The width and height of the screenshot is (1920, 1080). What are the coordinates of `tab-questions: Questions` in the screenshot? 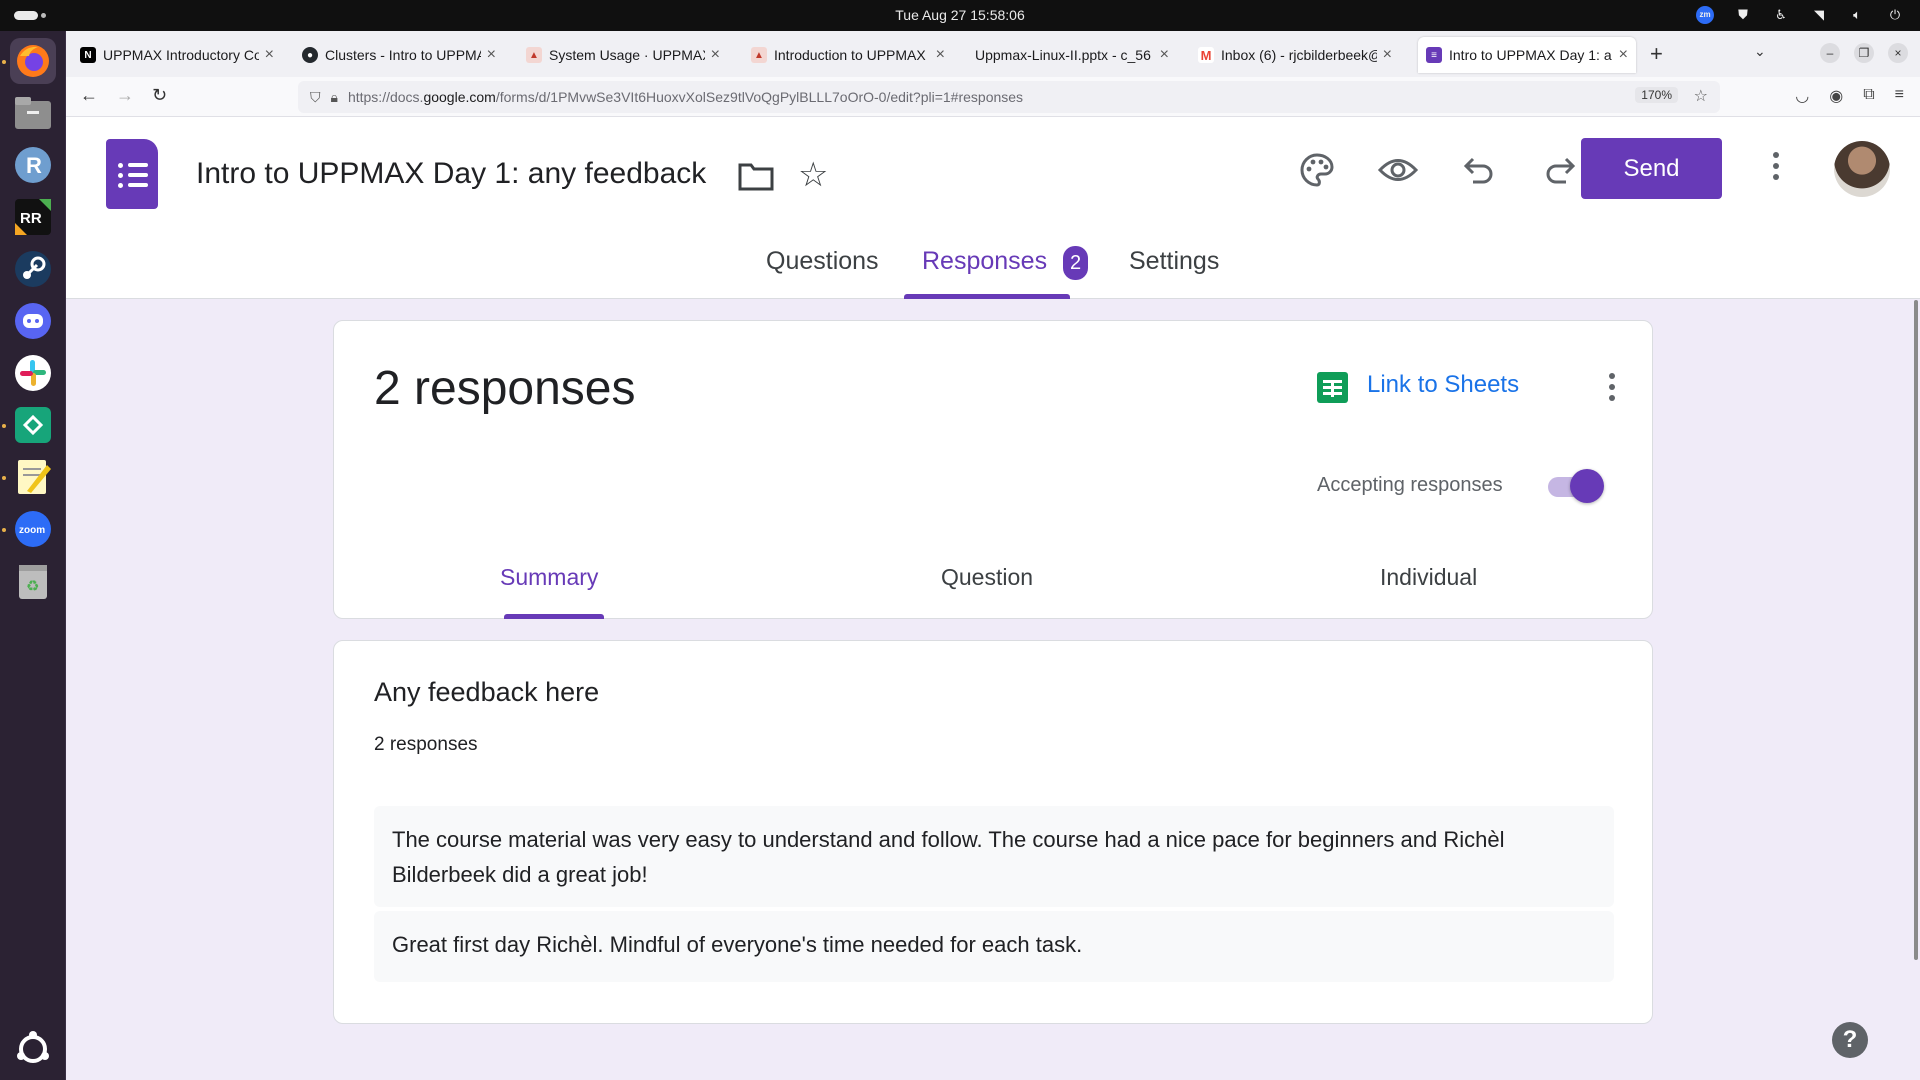 It's located at (822, 261).